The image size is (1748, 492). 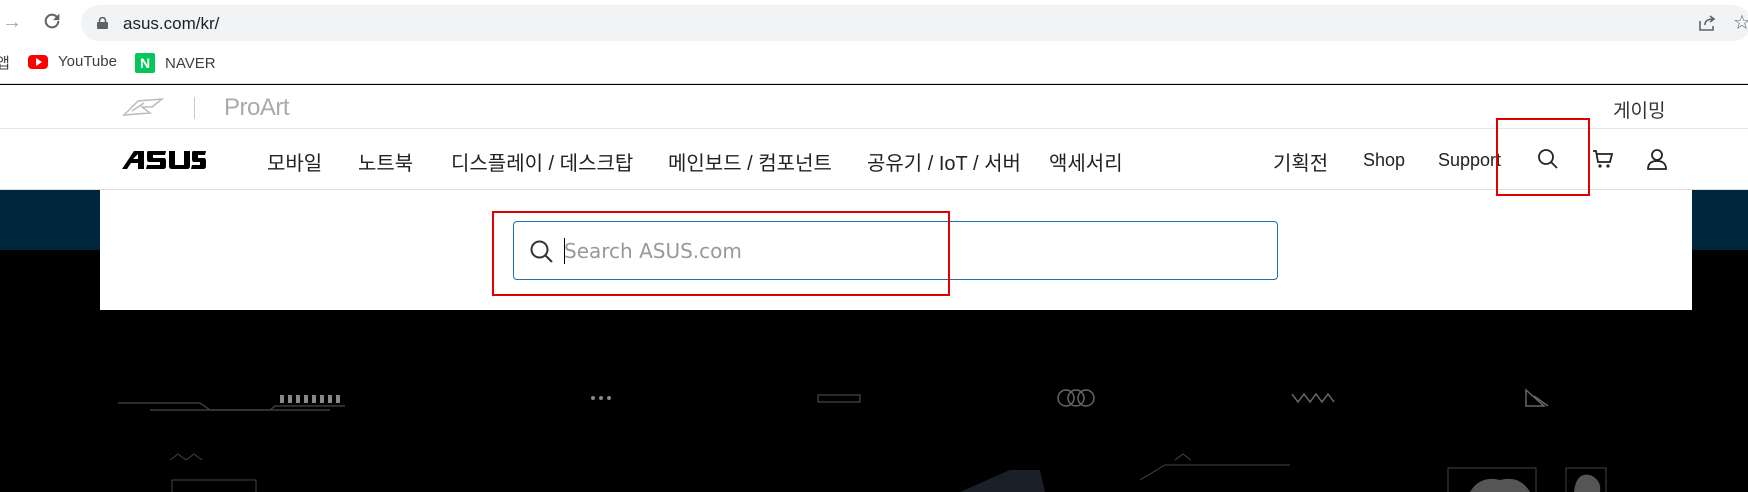 What do you see at coordinates (542, 161) in the screenshot?
I see `nav-display-desktop: 디스플레이 / 데스크탑` at bounding box center [542, 161].